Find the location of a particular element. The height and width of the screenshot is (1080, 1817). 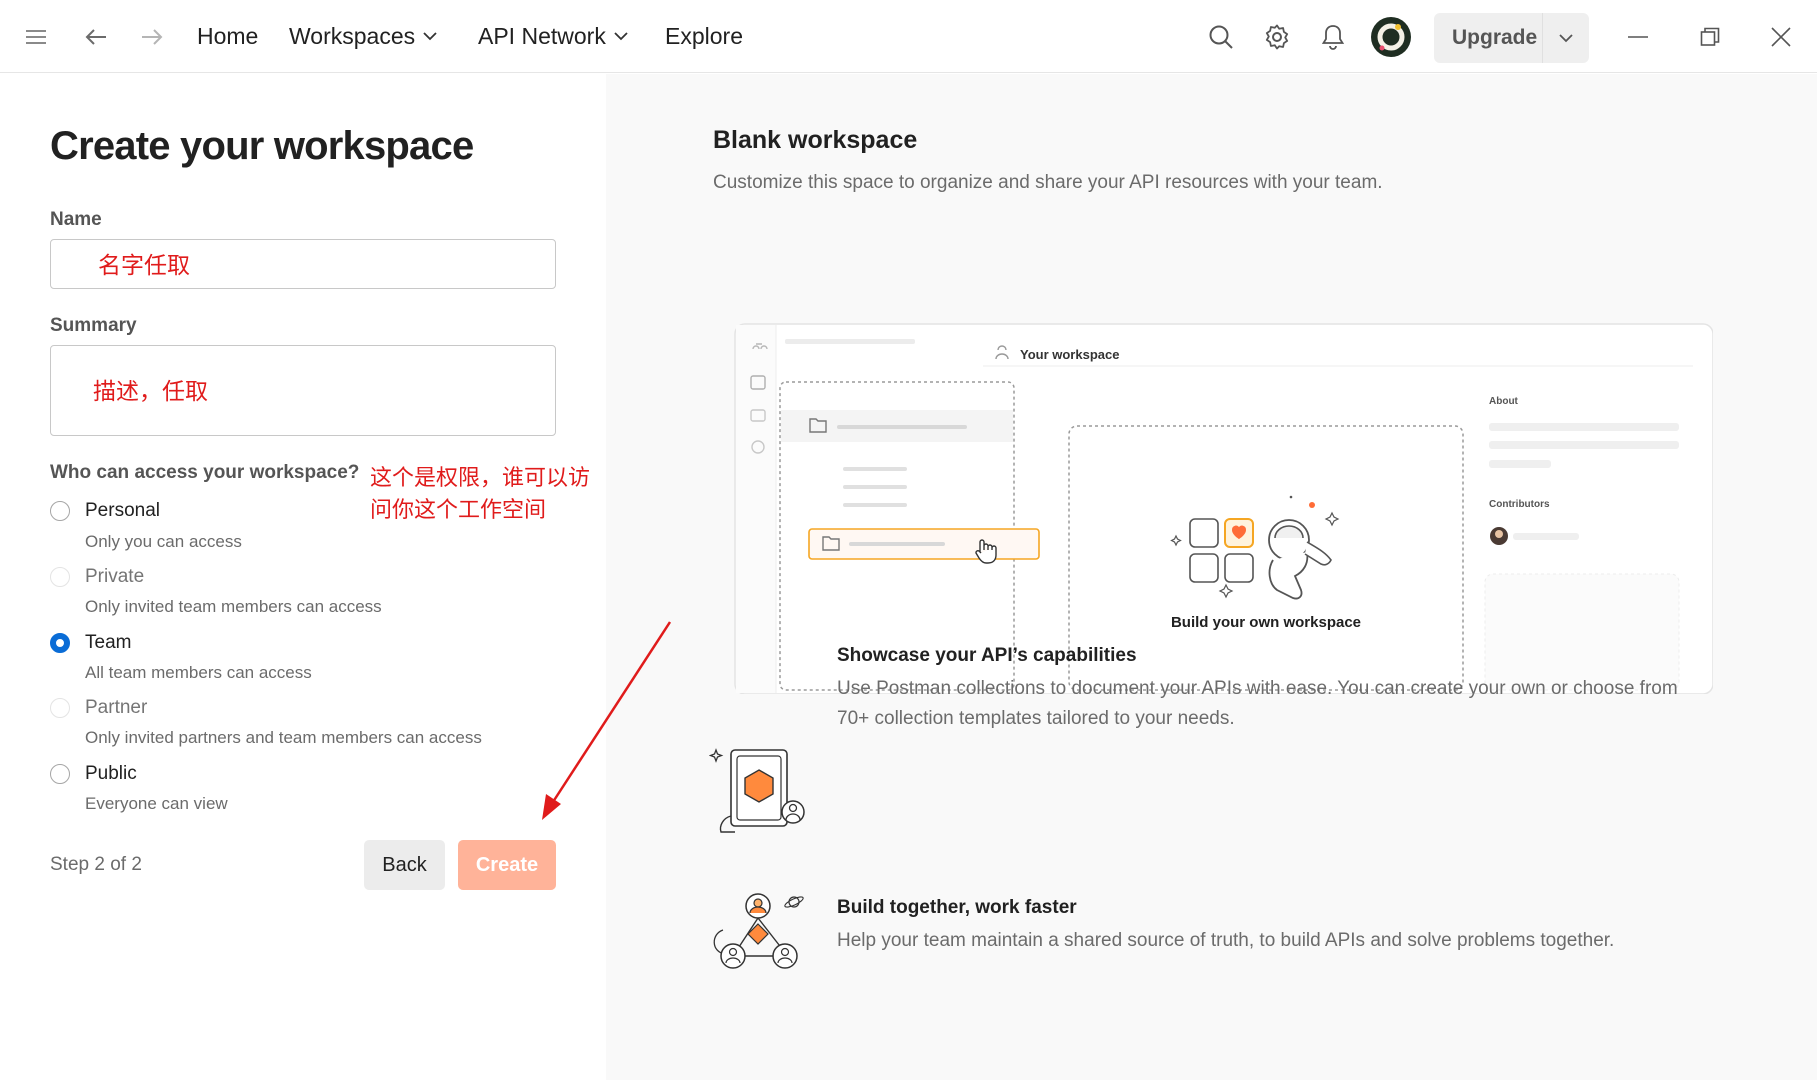

forward-arrow-icon is located at coordinates (152, 37).